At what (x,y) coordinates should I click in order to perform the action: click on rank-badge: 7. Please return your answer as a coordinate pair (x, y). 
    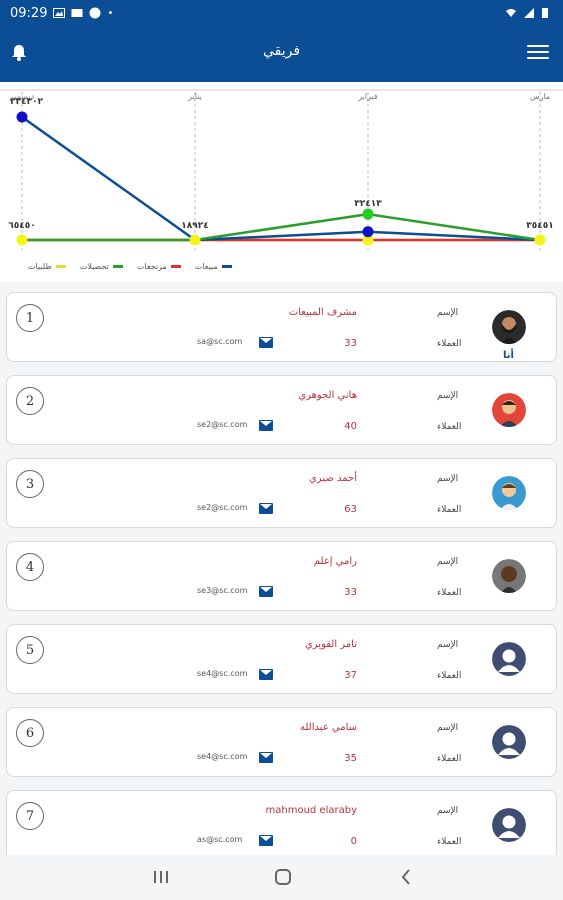
    Looking at the image, I should click on (30, 816).